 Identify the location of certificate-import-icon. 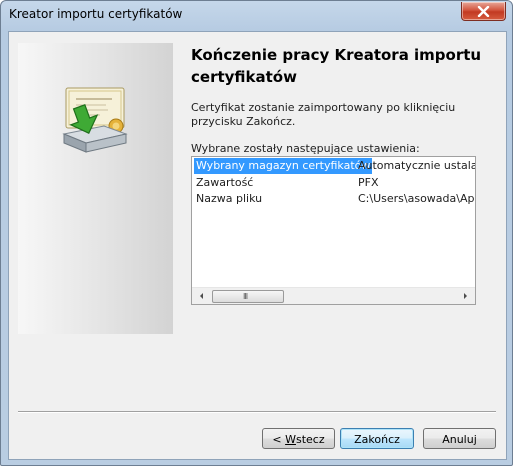
(95, 120).